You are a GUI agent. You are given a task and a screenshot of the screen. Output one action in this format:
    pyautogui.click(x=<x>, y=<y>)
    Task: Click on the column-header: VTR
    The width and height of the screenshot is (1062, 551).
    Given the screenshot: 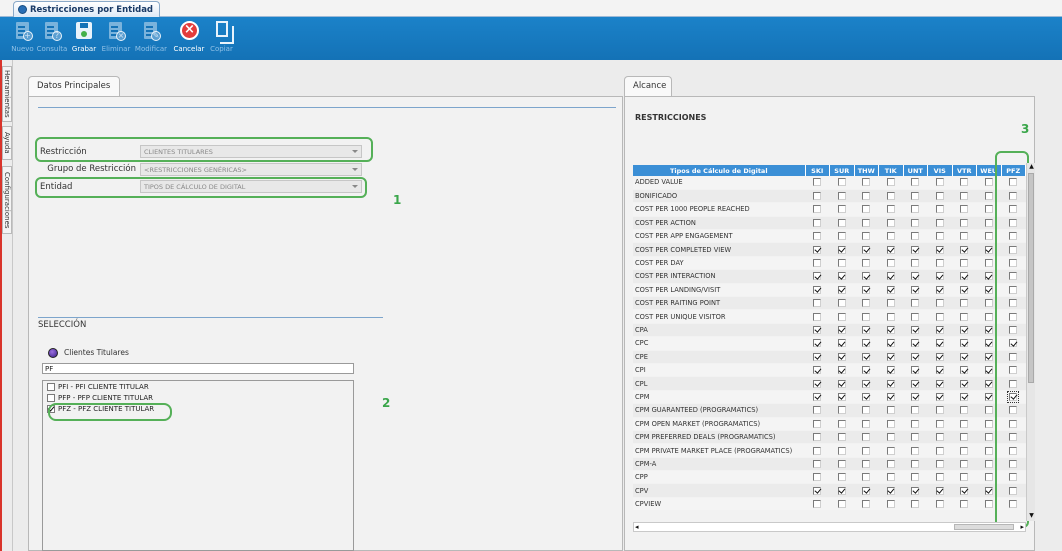 What is the action you would take?
    pyautogui.click(x=964, y=170)
    